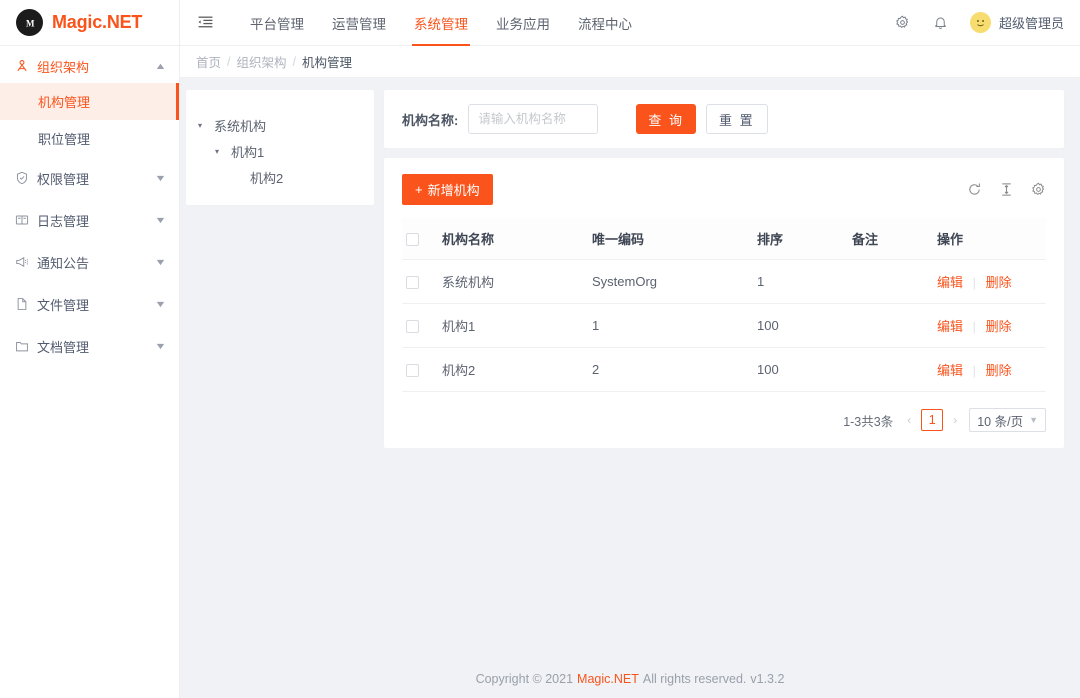  What do you see at coordinates (666, 119) in the screenshot?
I see `search-button: 查 询` at bounding box center [666, 119].